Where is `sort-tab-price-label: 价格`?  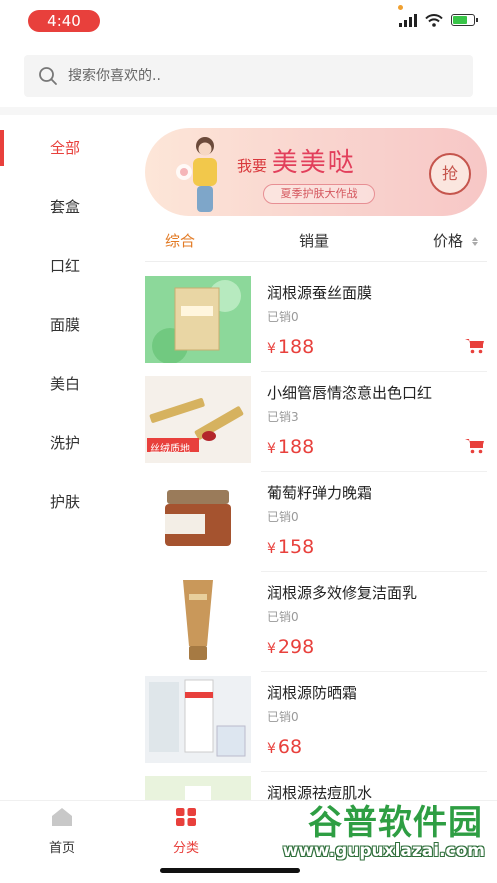
sort-tab-price-label: 价格 is located at coordinates (448, 240).